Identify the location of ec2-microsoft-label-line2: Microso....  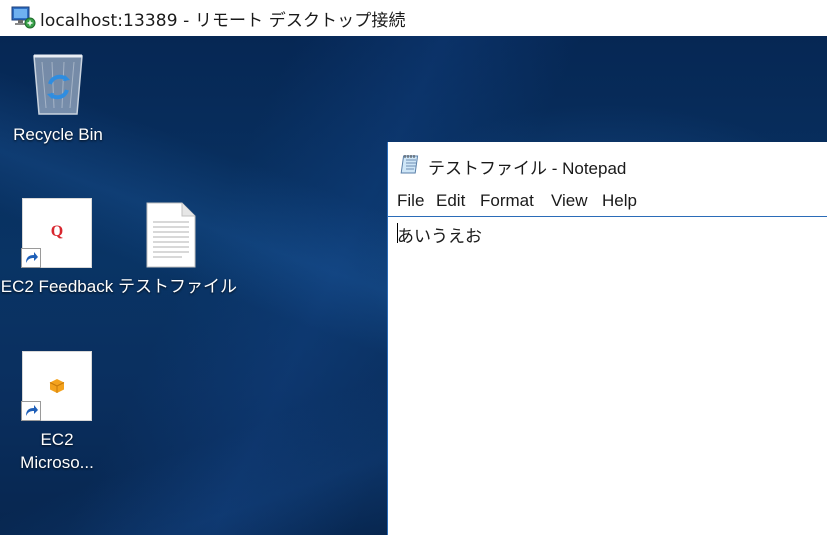
(57, 462).